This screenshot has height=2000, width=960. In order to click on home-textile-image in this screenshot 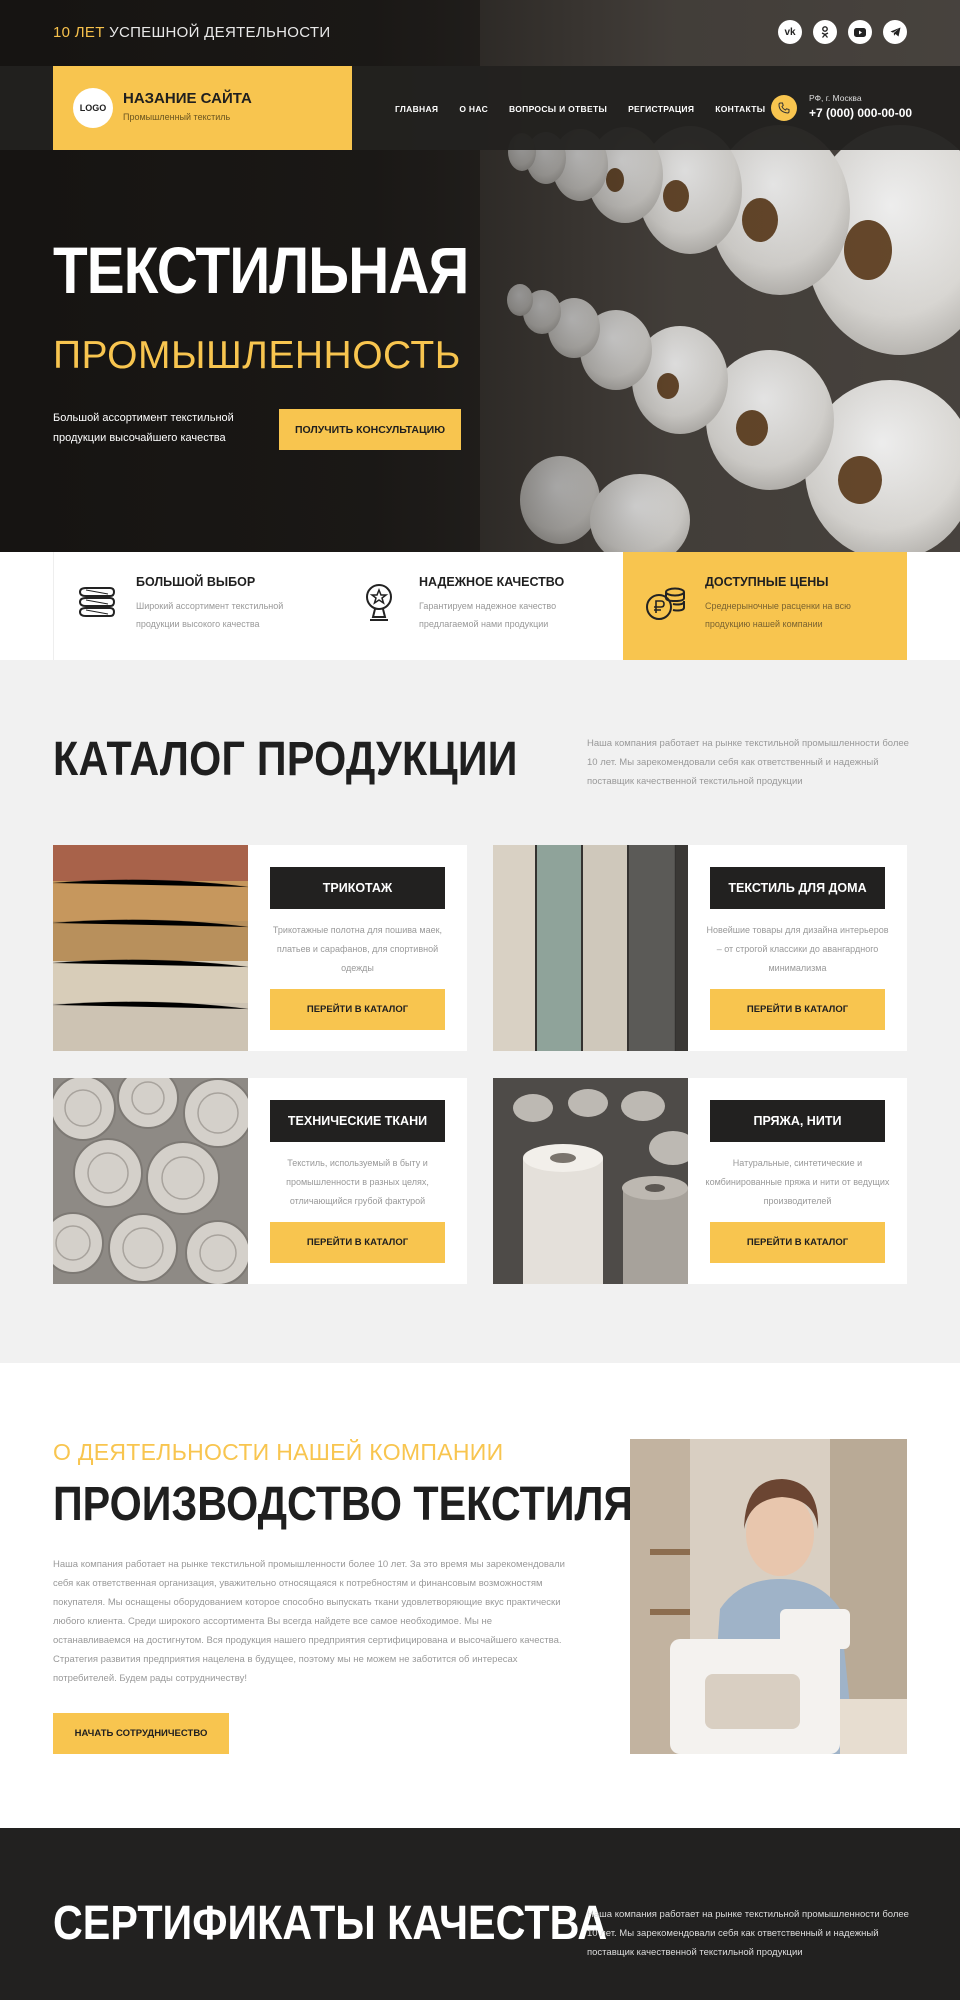, I will do `click(590, 948)`.